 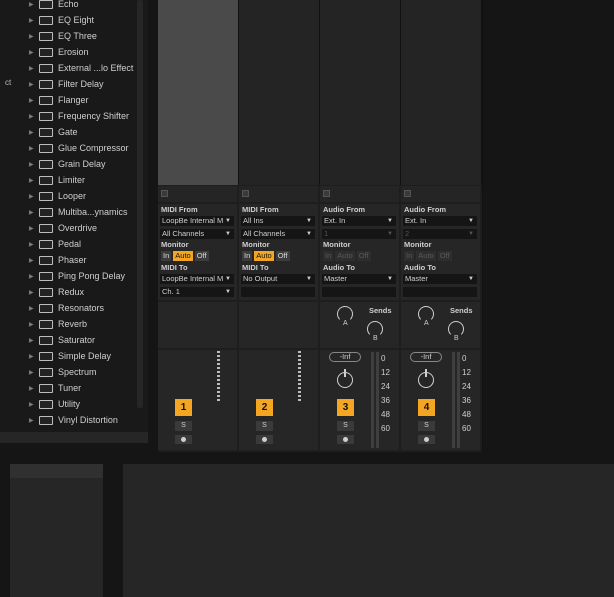 What do you see at coordinates (74, 132) in the screenshot?
I see `browser-item: ▶ Gate` at bounding box center [74, 132].